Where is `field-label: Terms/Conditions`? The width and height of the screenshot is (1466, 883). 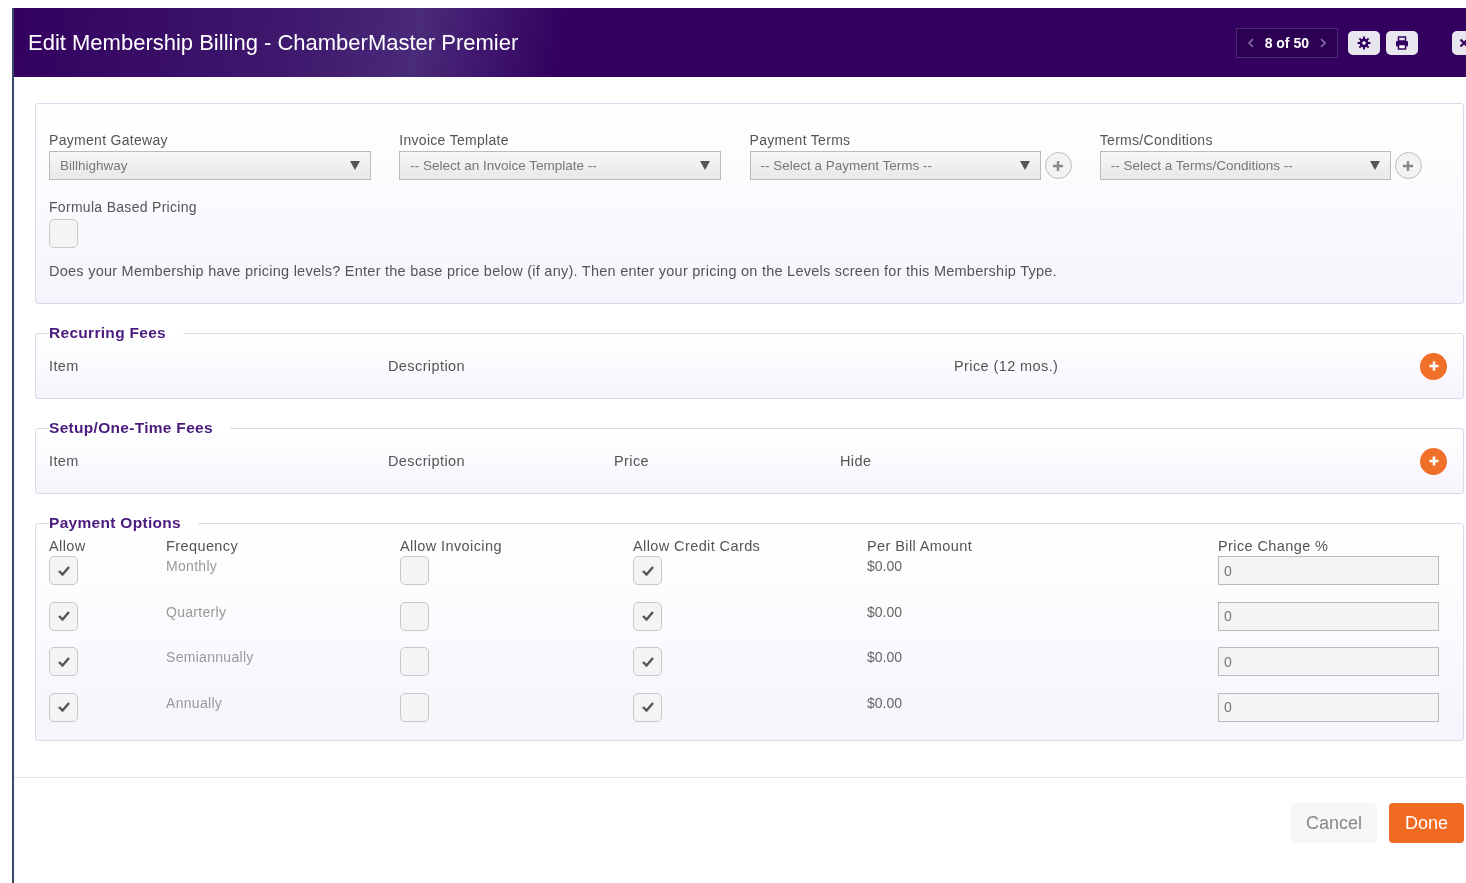 field-label: Terms/Conditions is located at coordinates (1156, 140).